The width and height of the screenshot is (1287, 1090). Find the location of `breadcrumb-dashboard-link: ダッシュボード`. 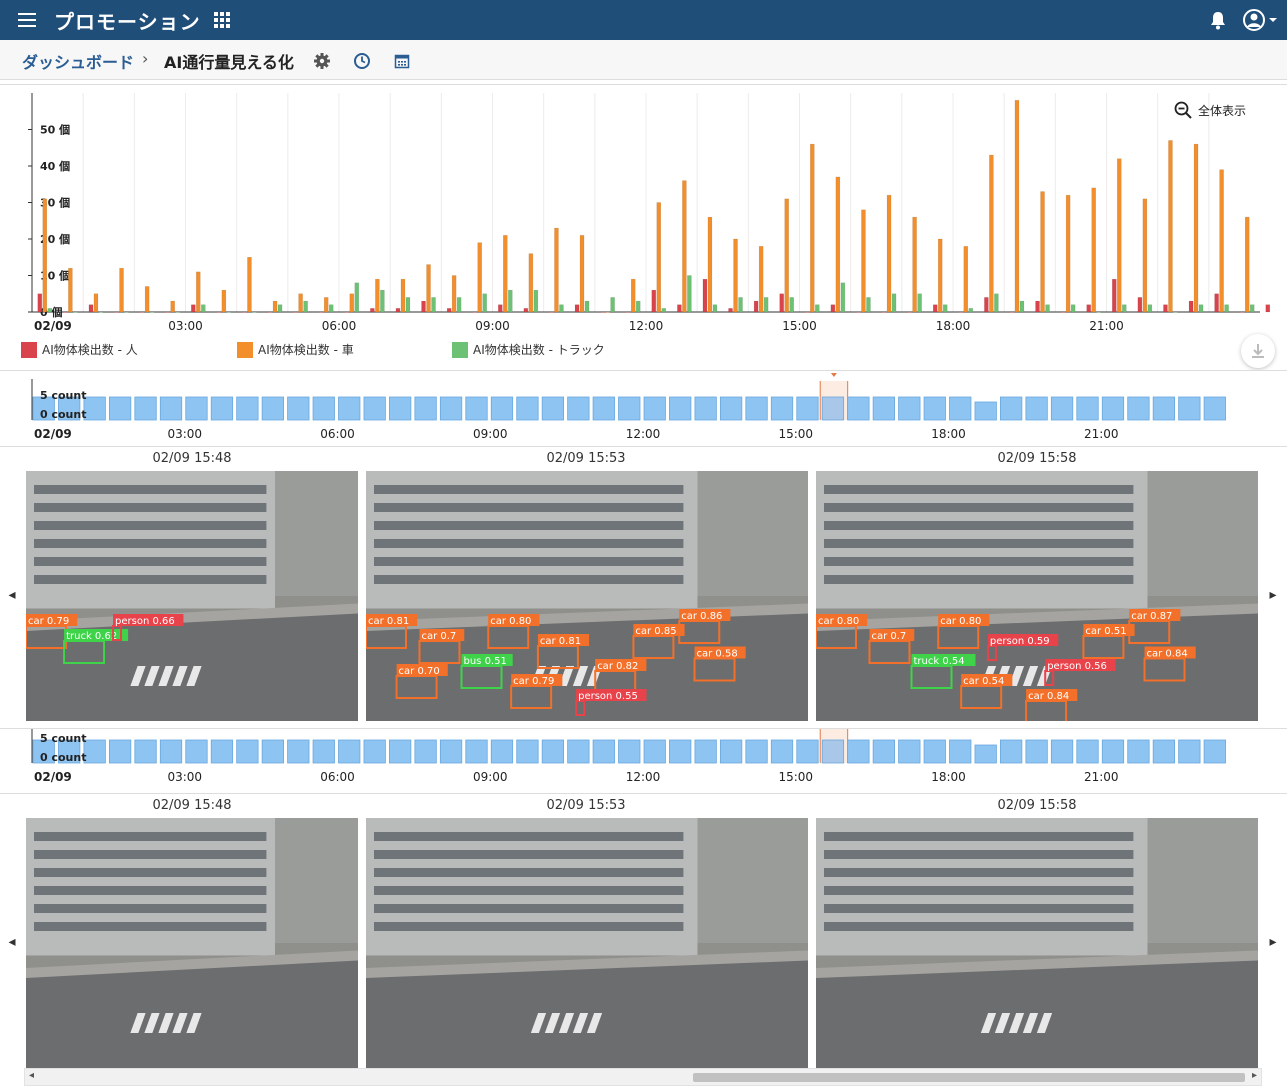

breadcrumb-dashboard-link: ダッシュボード is located at coordinates (78, 61).